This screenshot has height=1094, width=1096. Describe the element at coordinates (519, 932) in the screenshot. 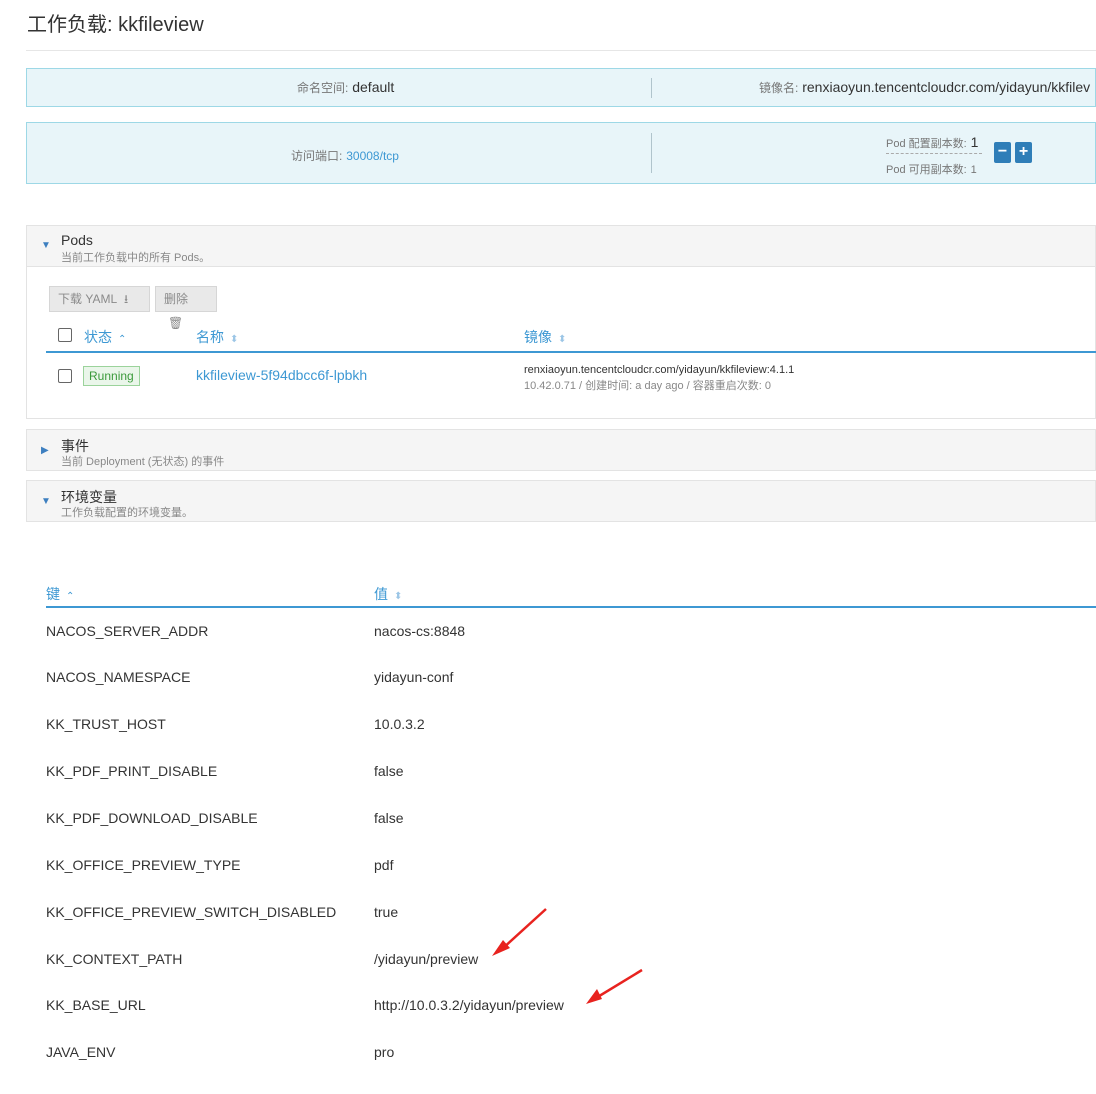

I see `annotation-arrow-context-path` at that location.